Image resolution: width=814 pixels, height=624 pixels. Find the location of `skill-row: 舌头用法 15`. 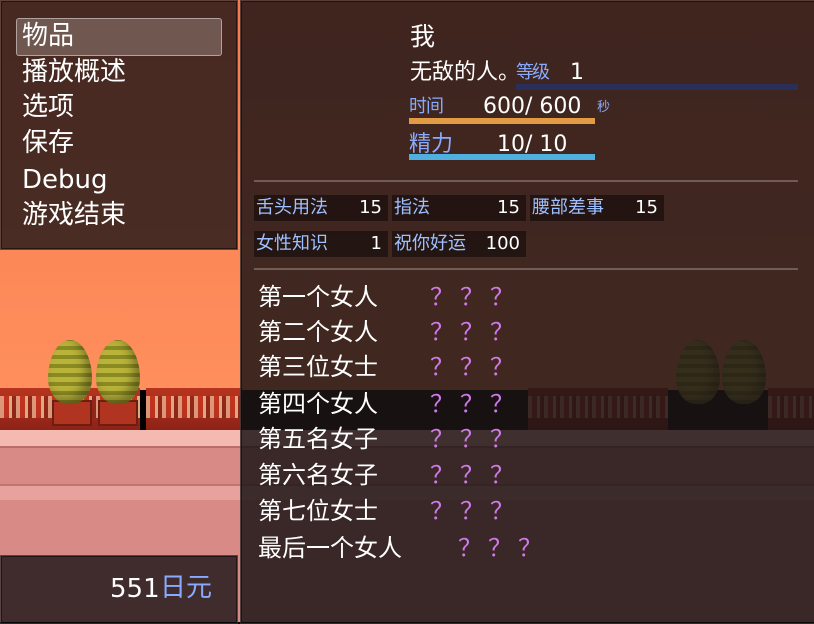

skill-row: 舌头用法 15 is located at coordinates (321, 208).